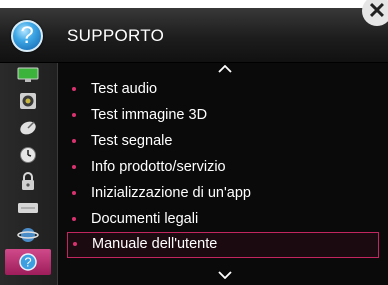  Describe the element at coordinates (225, 69) in the screenshot. I see `scroll-up-icon` at that location.